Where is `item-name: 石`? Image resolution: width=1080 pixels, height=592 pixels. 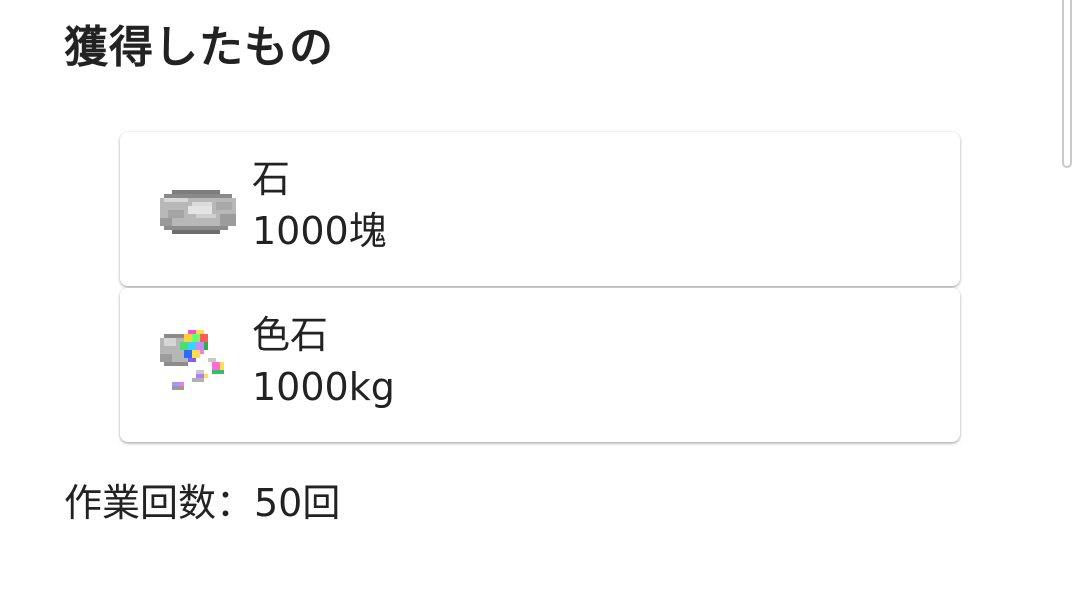 item-name: 石 is located at coordinates (271, 179).